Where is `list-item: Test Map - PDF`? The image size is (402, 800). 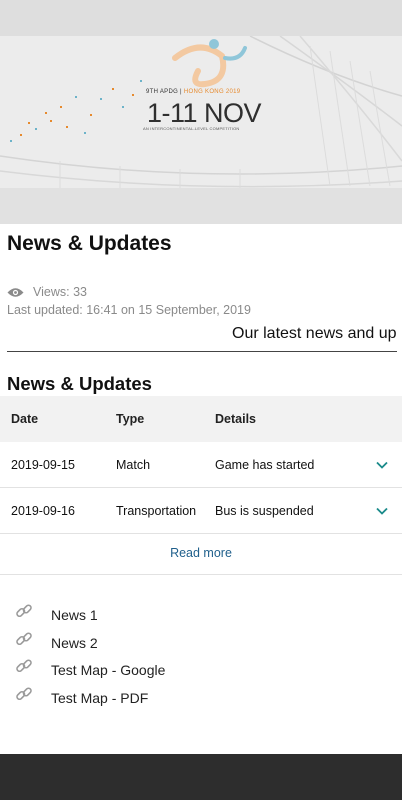 list-item: Test Map - PDF is located at coordinates (201, 700).